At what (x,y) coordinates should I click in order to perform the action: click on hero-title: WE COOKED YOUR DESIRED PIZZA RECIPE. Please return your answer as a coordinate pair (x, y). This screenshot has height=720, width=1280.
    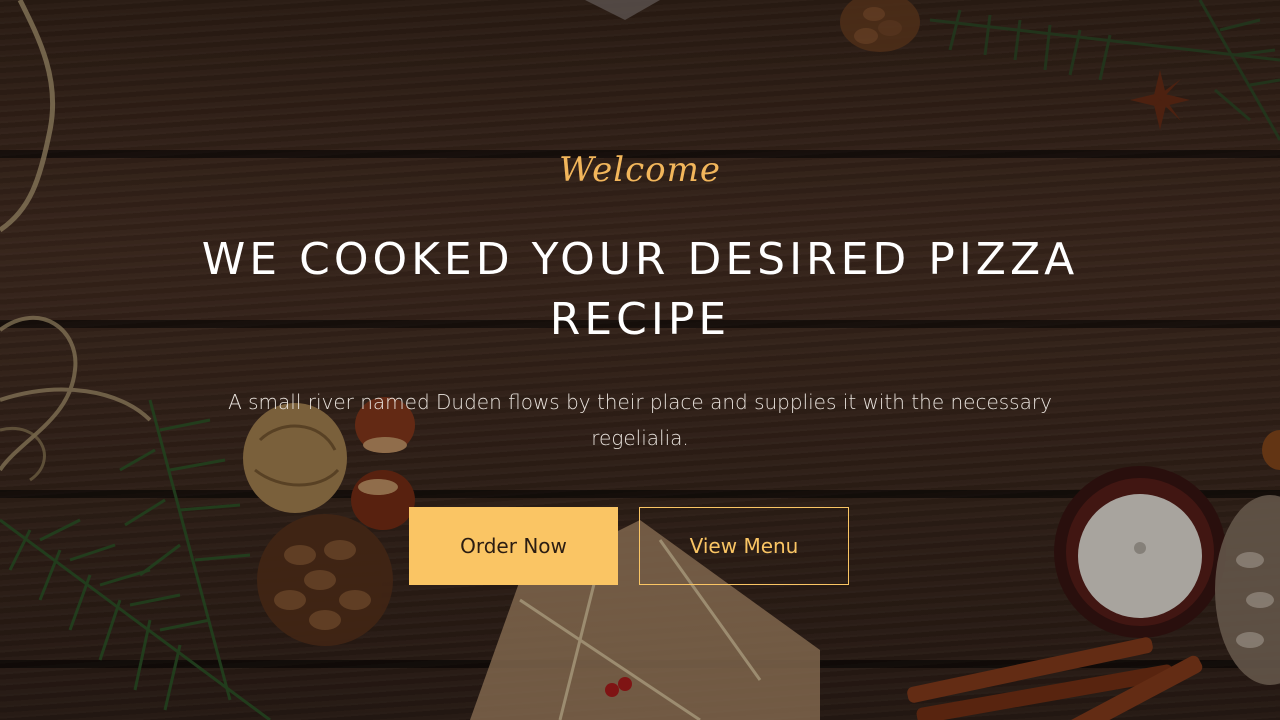
    Looking at the image, I should click on (640, 289).